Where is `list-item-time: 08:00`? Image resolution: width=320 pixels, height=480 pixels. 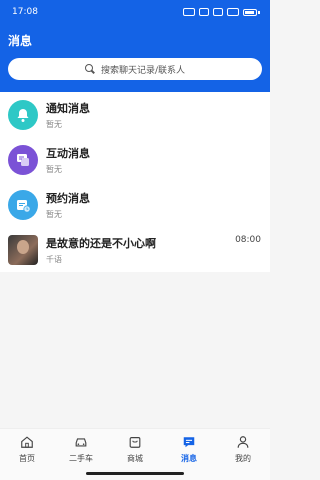 list-item-time: 08:00 is located at coordinates (248, 240).